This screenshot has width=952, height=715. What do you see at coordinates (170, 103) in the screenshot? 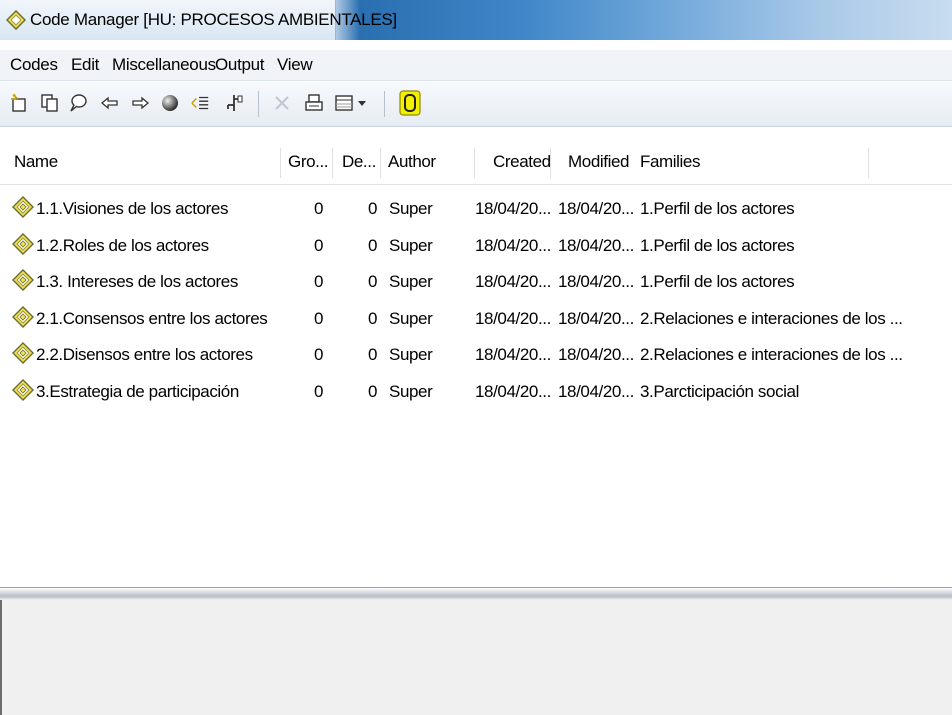
I see `sphere-icon` at bounding box center [170, 103].